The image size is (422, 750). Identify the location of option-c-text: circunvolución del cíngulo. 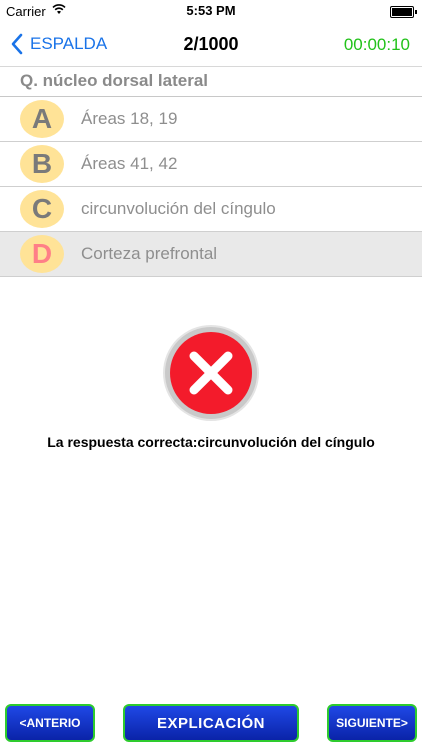
(178, 208).